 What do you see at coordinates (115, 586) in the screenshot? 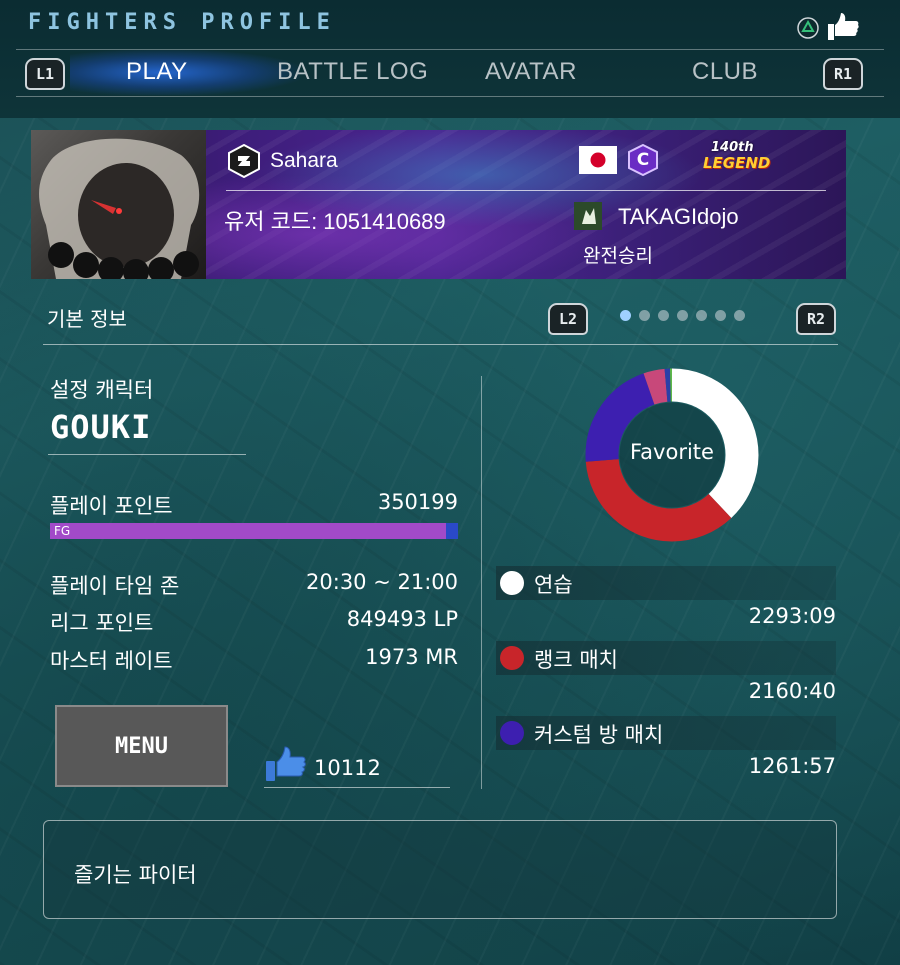
I see `play-time-zone-label: 플레이 타임 존` at bounding box center [115, 586].